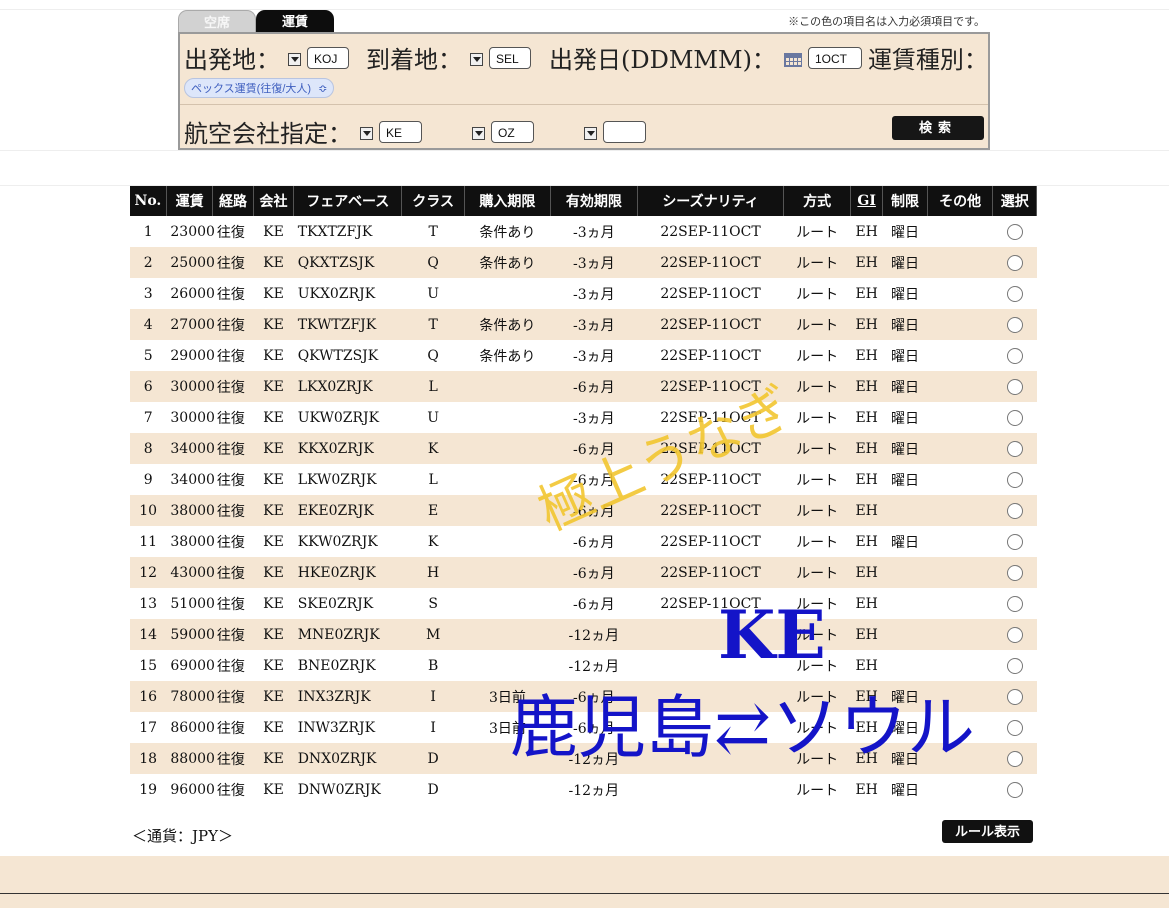 The image size is (1169, 908). Describe the element at coordinates (274, 201) in the screenshot. I see `header-carrier: 会社` at that location.